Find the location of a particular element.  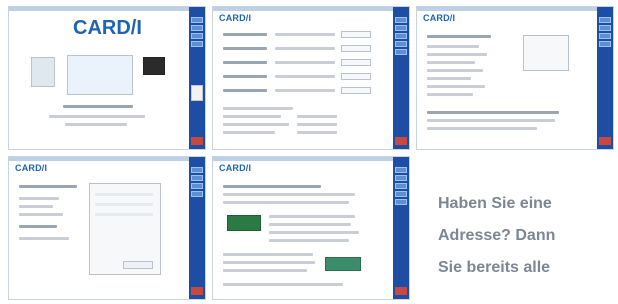

card-illustration-center is located at coordinates (100, 75).